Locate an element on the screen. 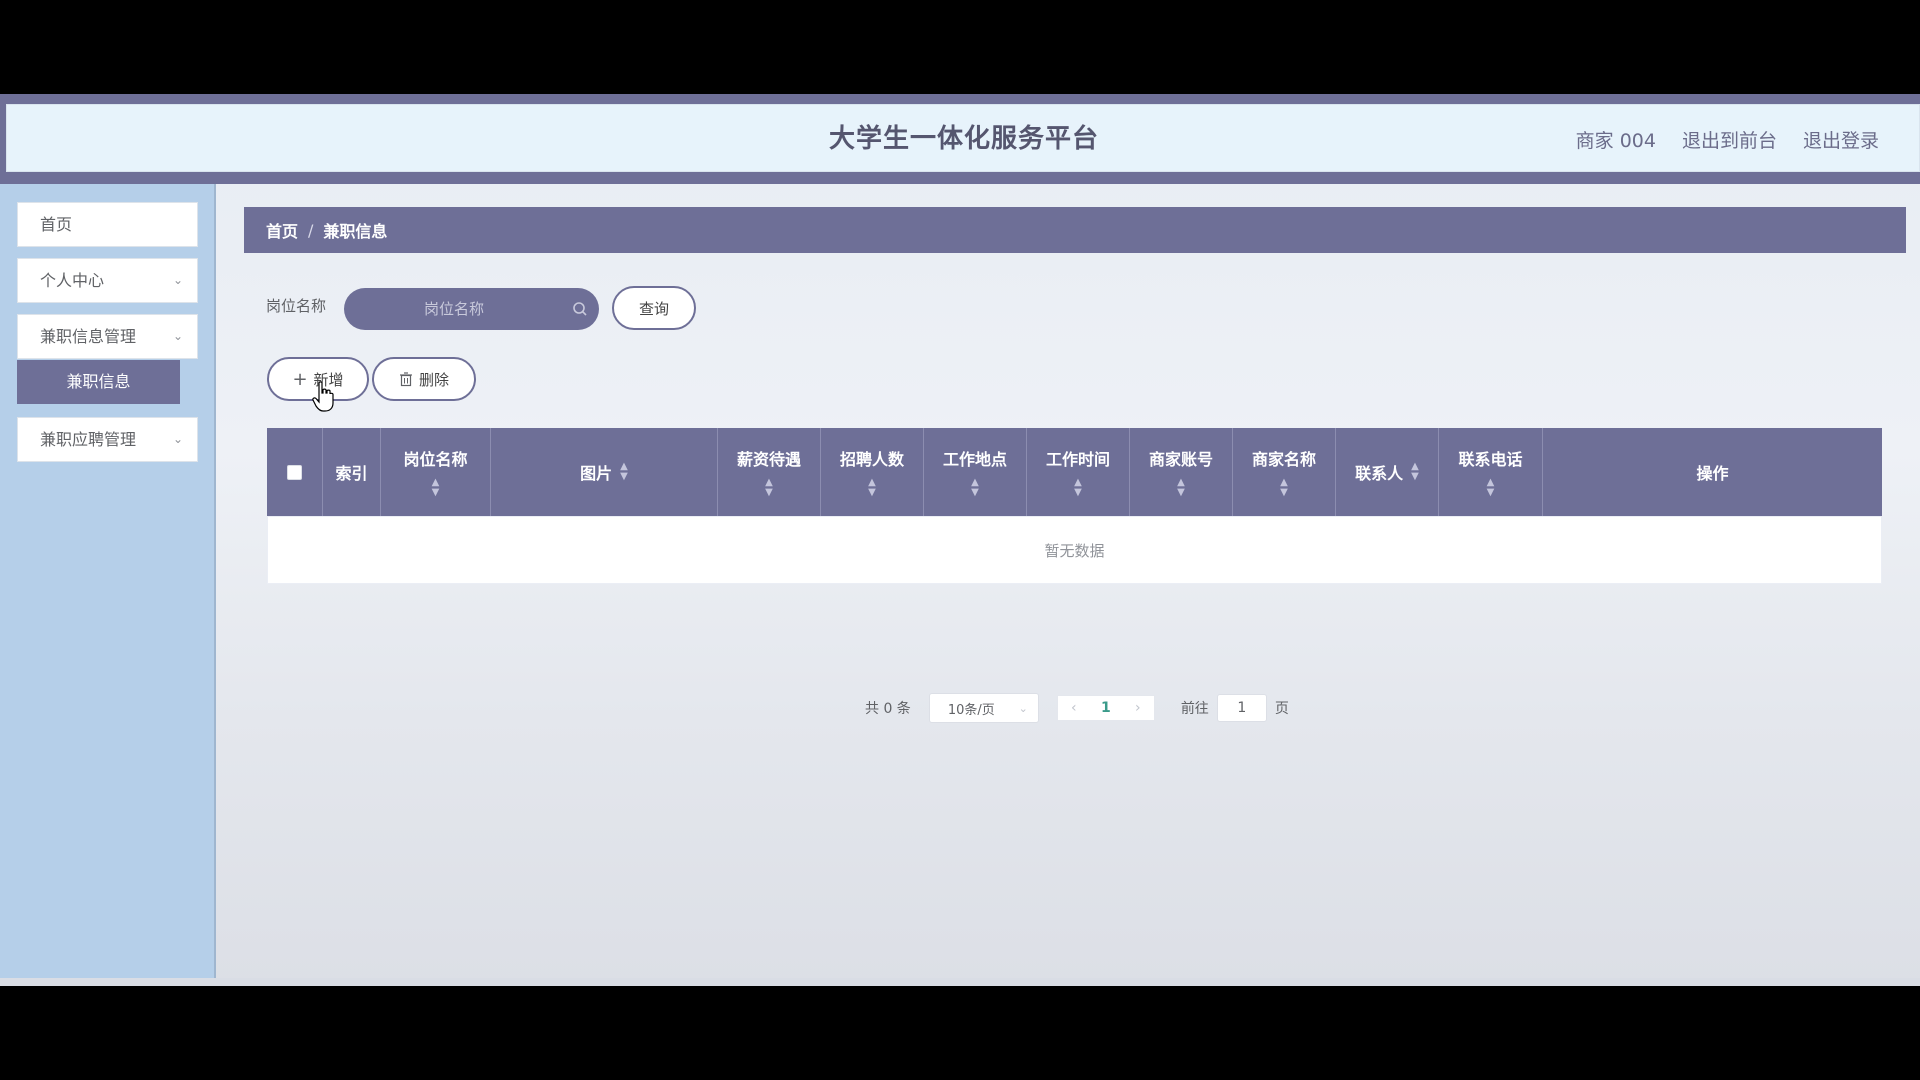 The height and width of the screenshot is (1080, 1920). page-size-select: 10条/页 ⌄ is located at coordinates (983, 708).